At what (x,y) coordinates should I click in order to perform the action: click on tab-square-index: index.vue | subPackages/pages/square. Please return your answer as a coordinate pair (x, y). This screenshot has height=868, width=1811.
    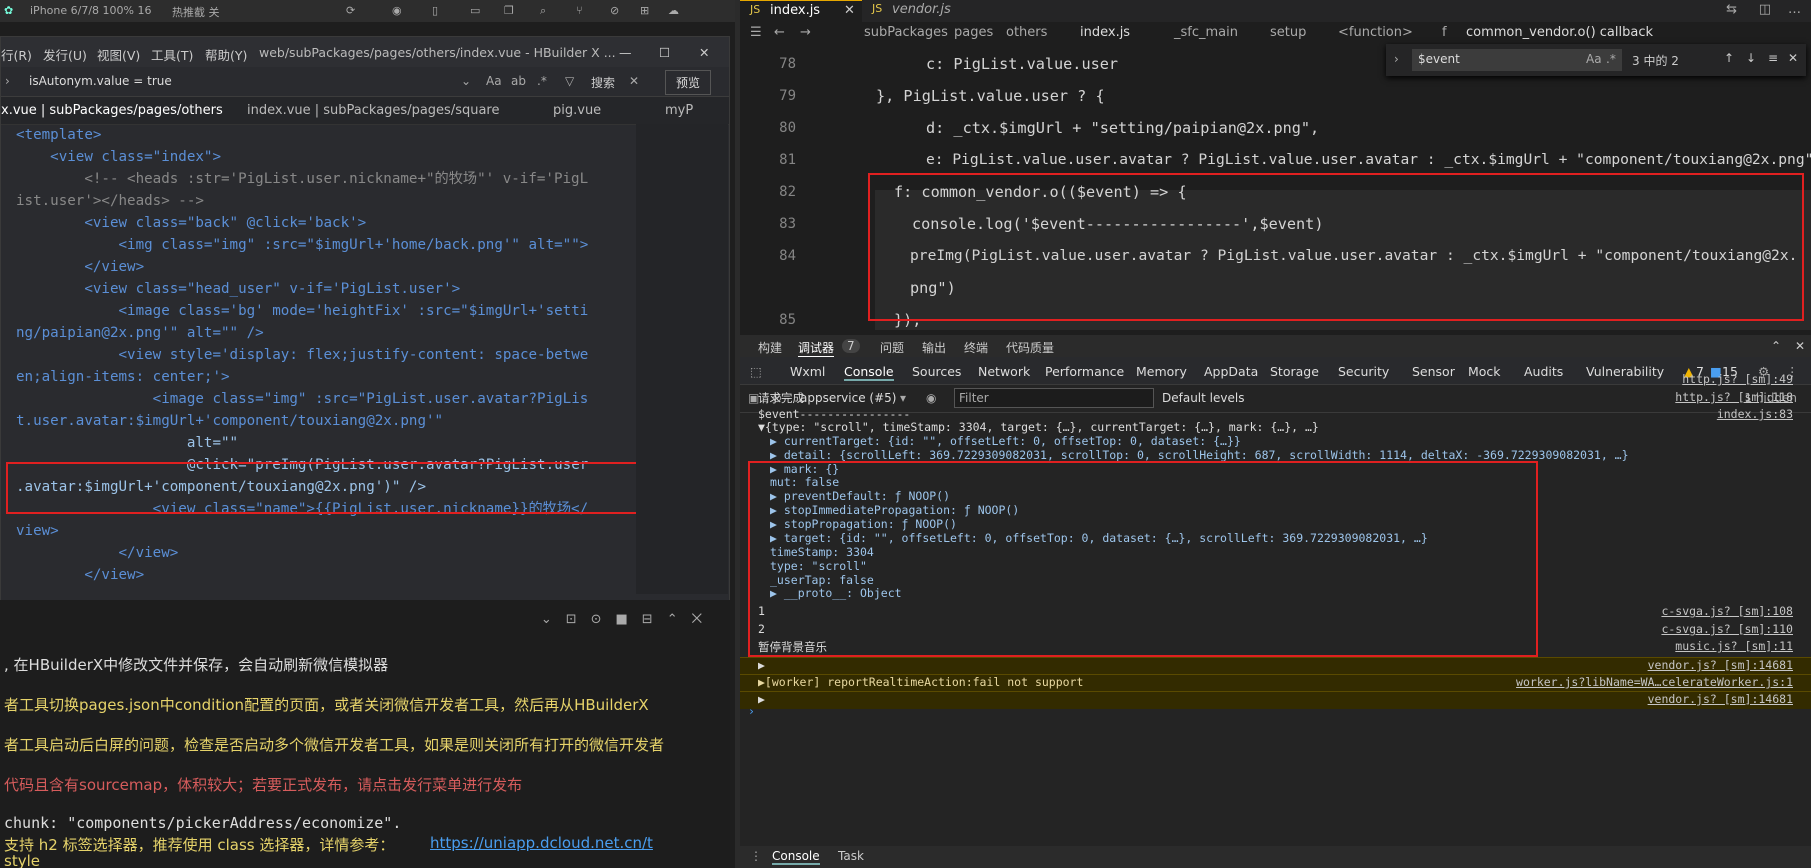
    Looking at the image, I should click on (373, 110).